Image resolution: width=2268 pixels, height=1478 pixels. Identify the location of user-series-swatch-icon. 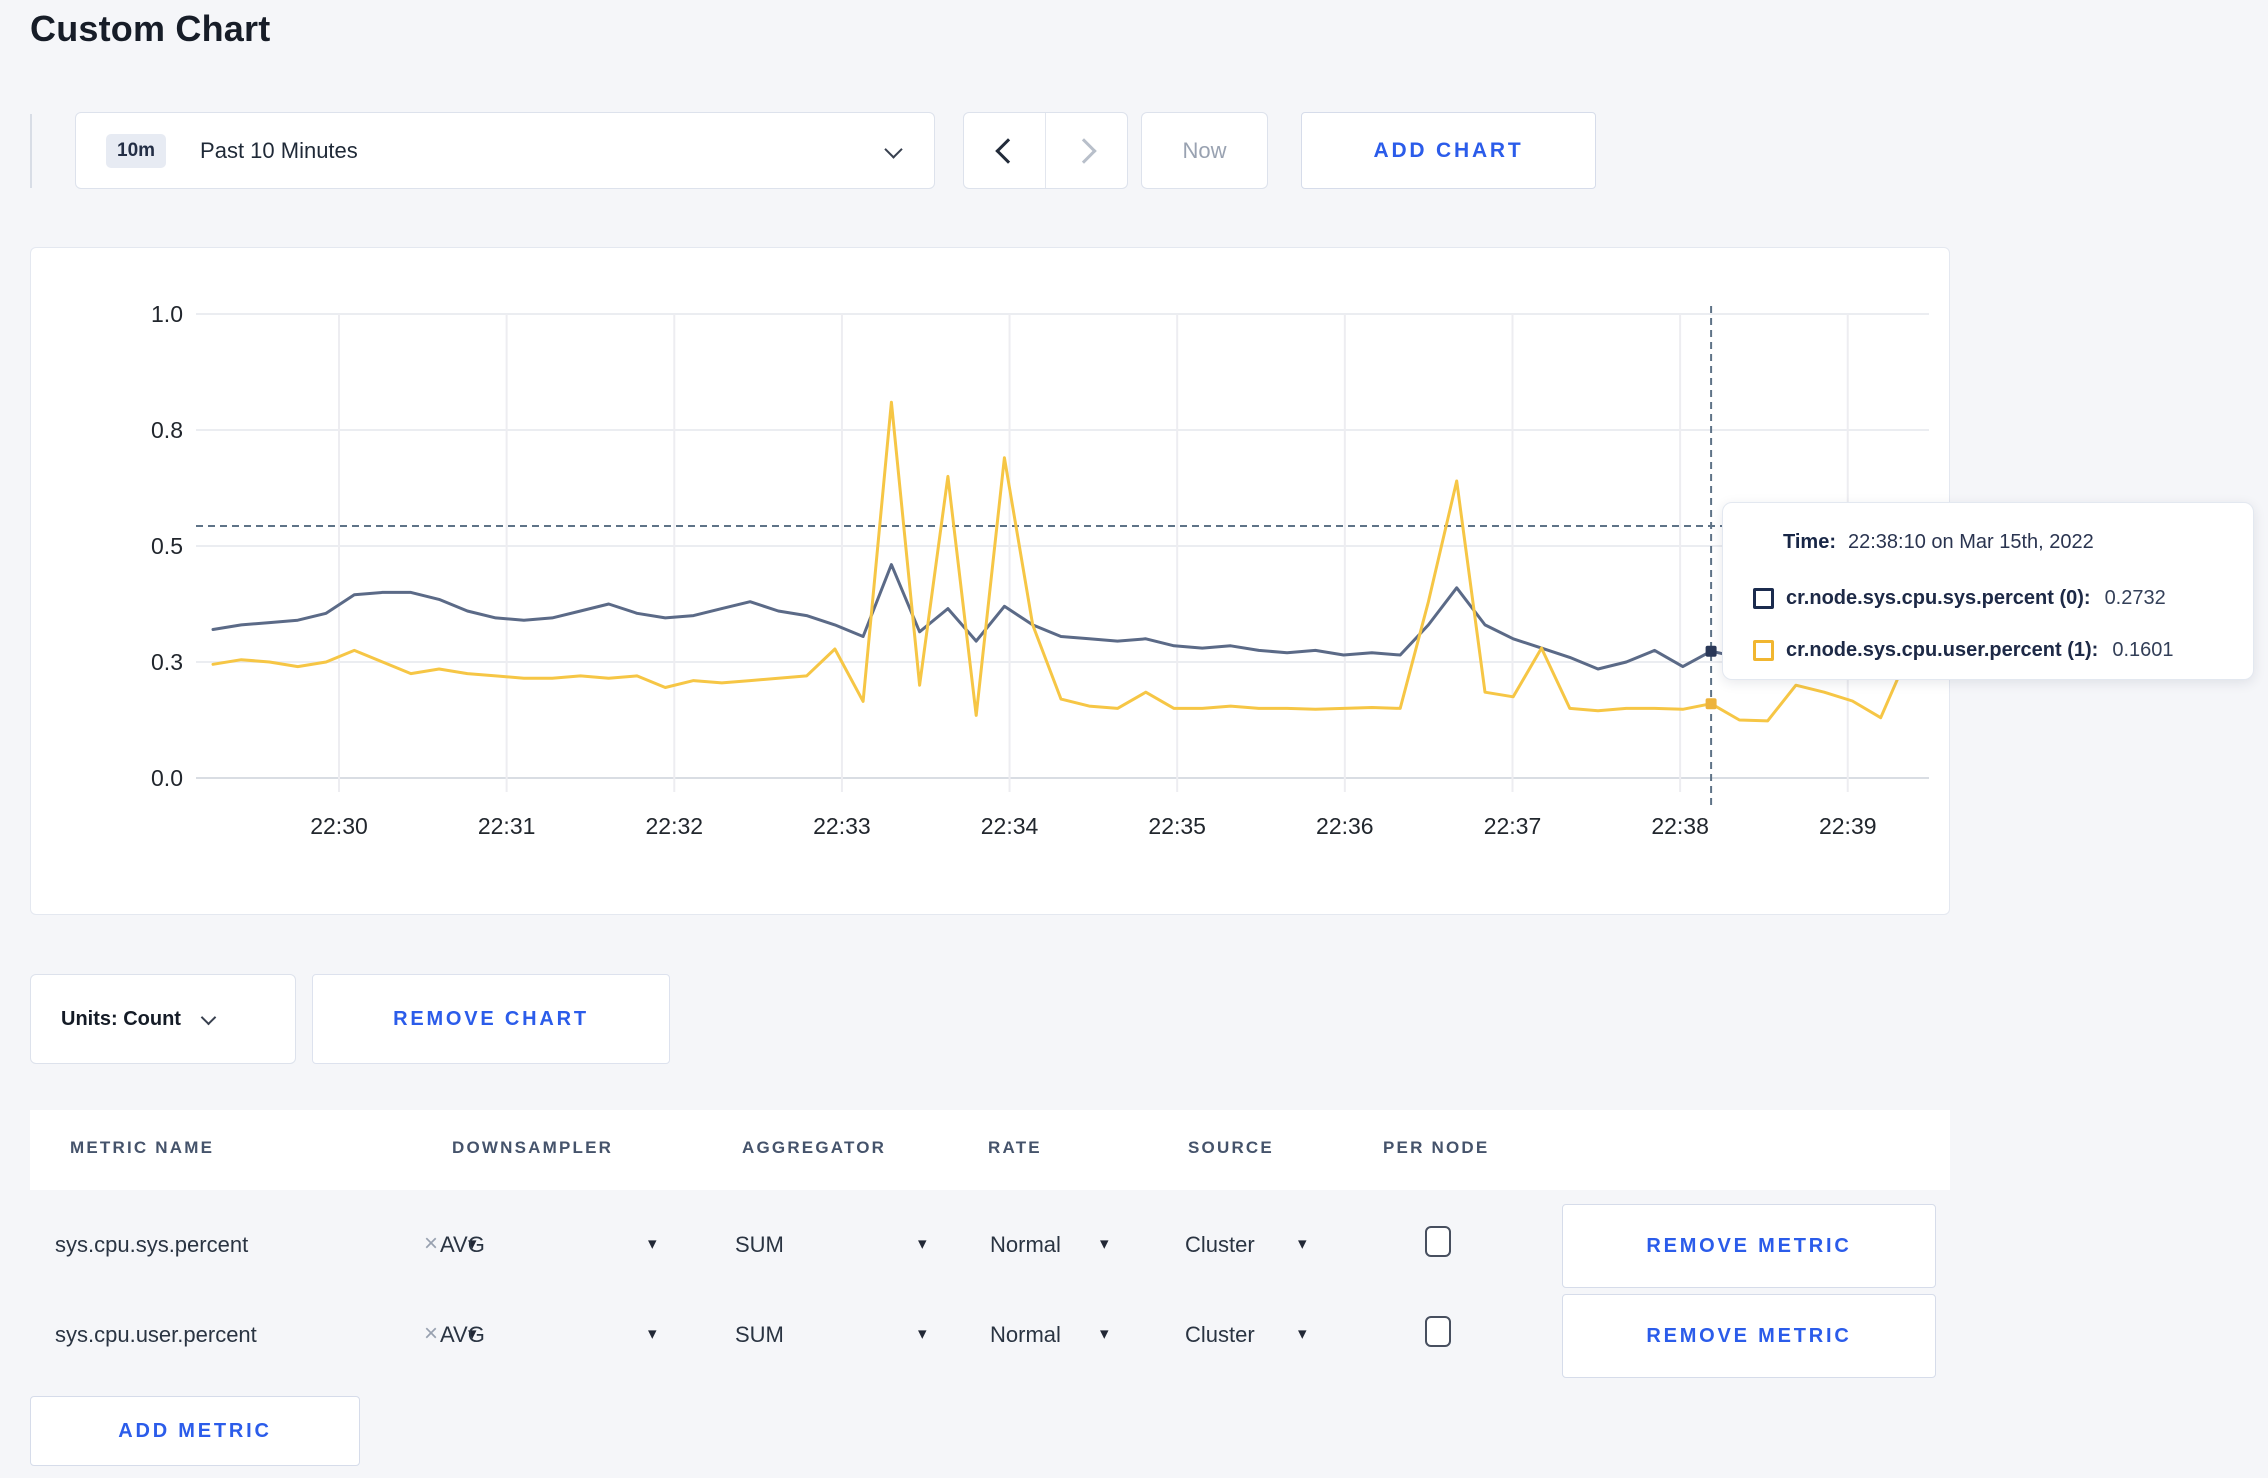
(1763, 650).